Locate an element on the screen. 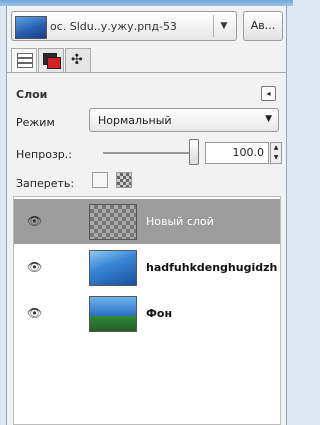 This screenshot has width=320, height=425. tab-channels is located at coordinates (51, 60).